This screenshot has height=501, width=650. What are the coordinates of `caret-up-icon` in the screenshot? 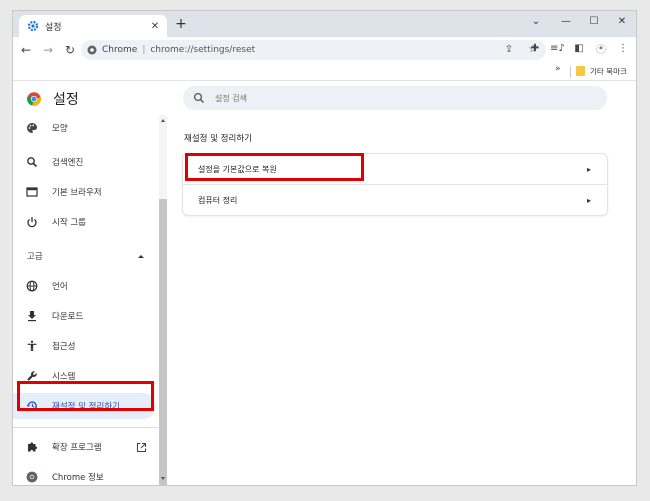 It's located at (141, 256).